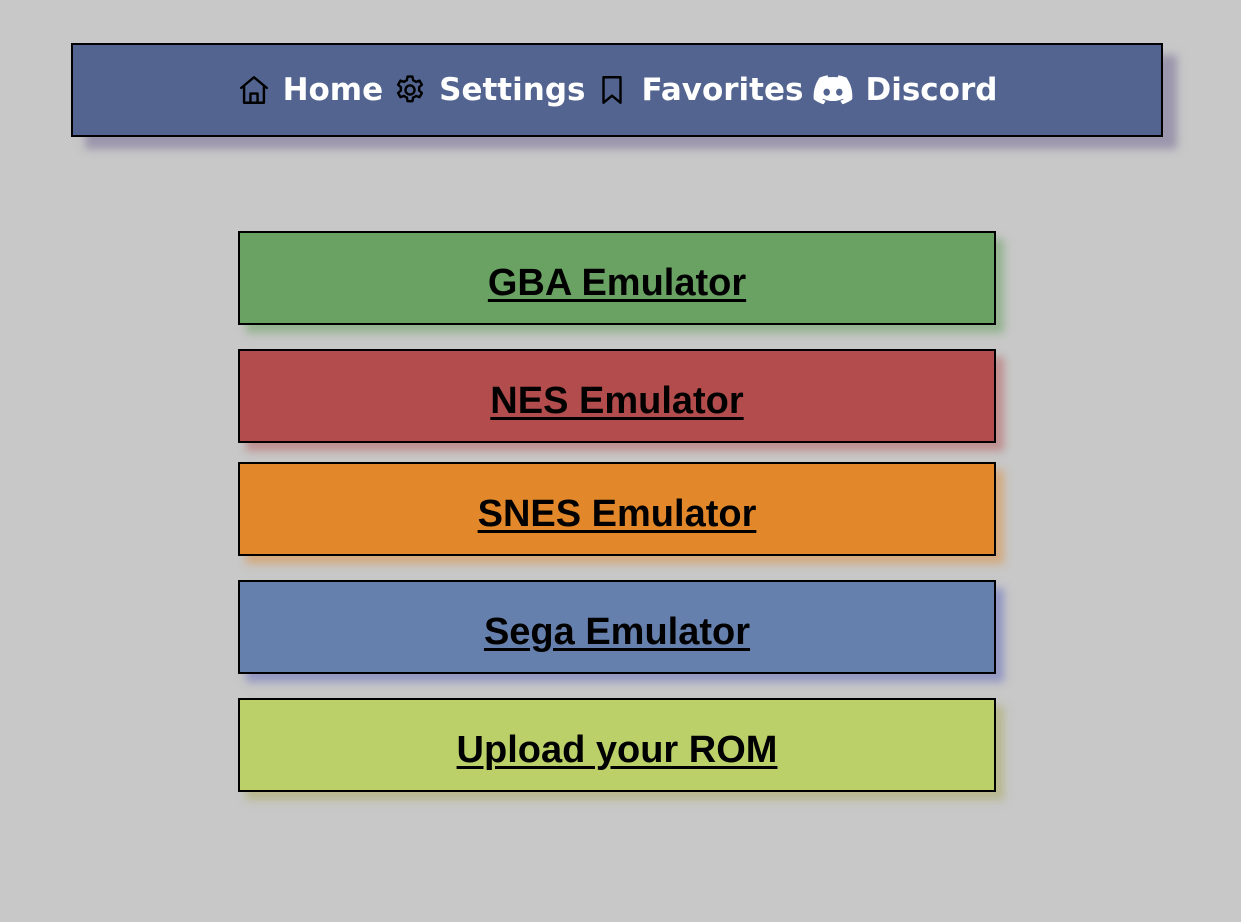  What do you see at coordinates (931, 89) in the screenshot?
I see `nav-discord-label: Discord` at bounding box center [931, 89].